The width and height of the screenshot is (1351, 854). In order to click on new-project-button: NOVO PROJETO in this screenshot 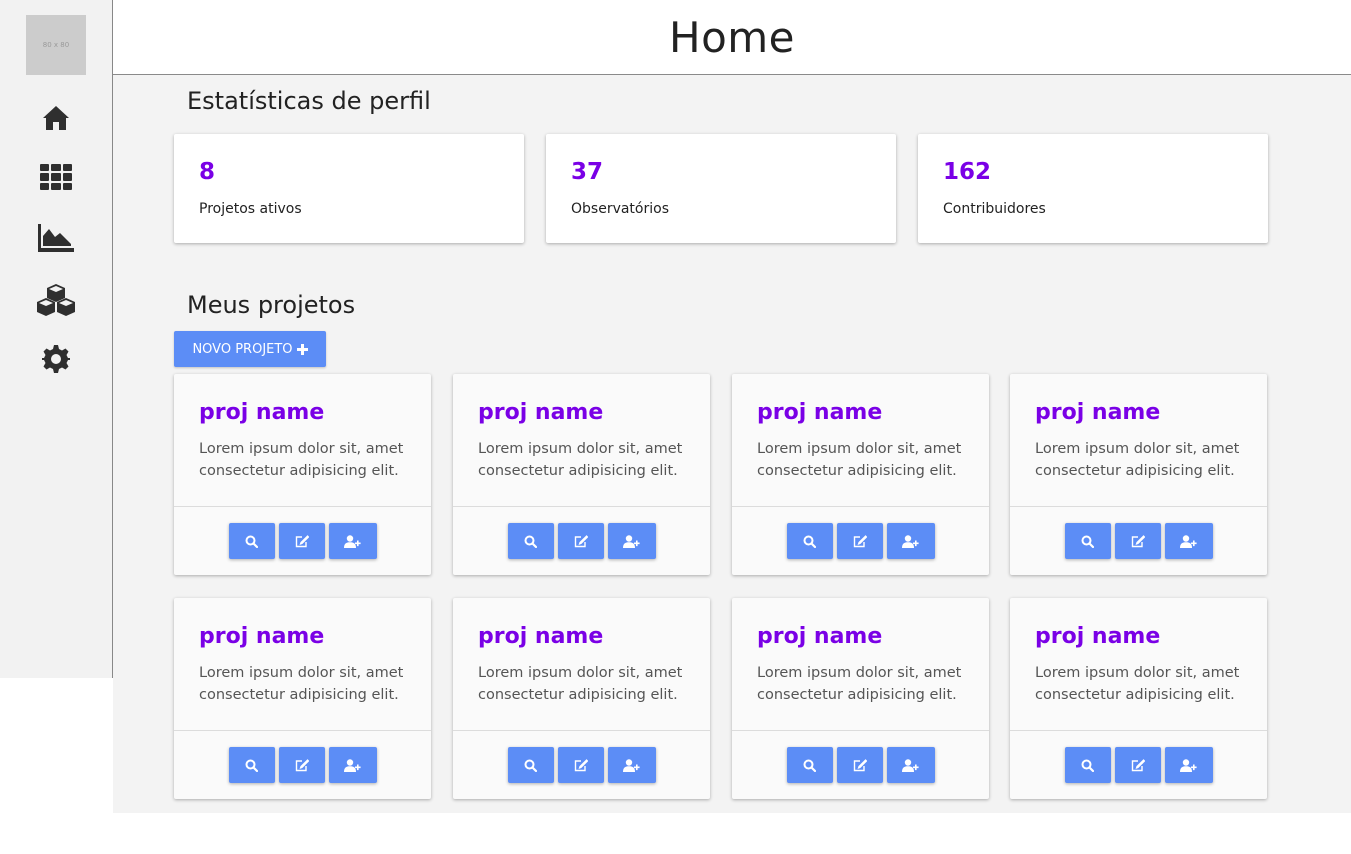, I will do `click(250, 349)`.